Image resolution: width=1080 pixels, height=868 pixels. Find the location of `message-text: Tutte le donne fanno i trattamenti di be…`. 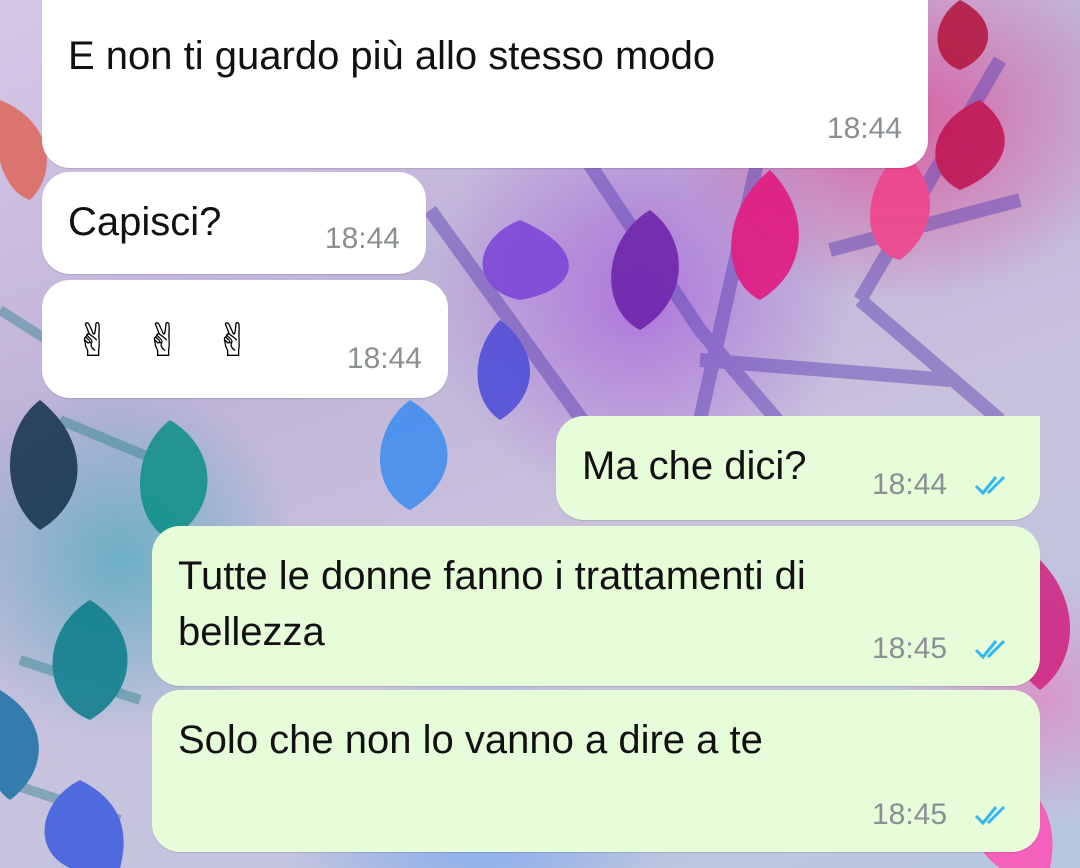

message-text: Tutte le donne fanno i trattamenti di be… is located at coordinates (492, 604).